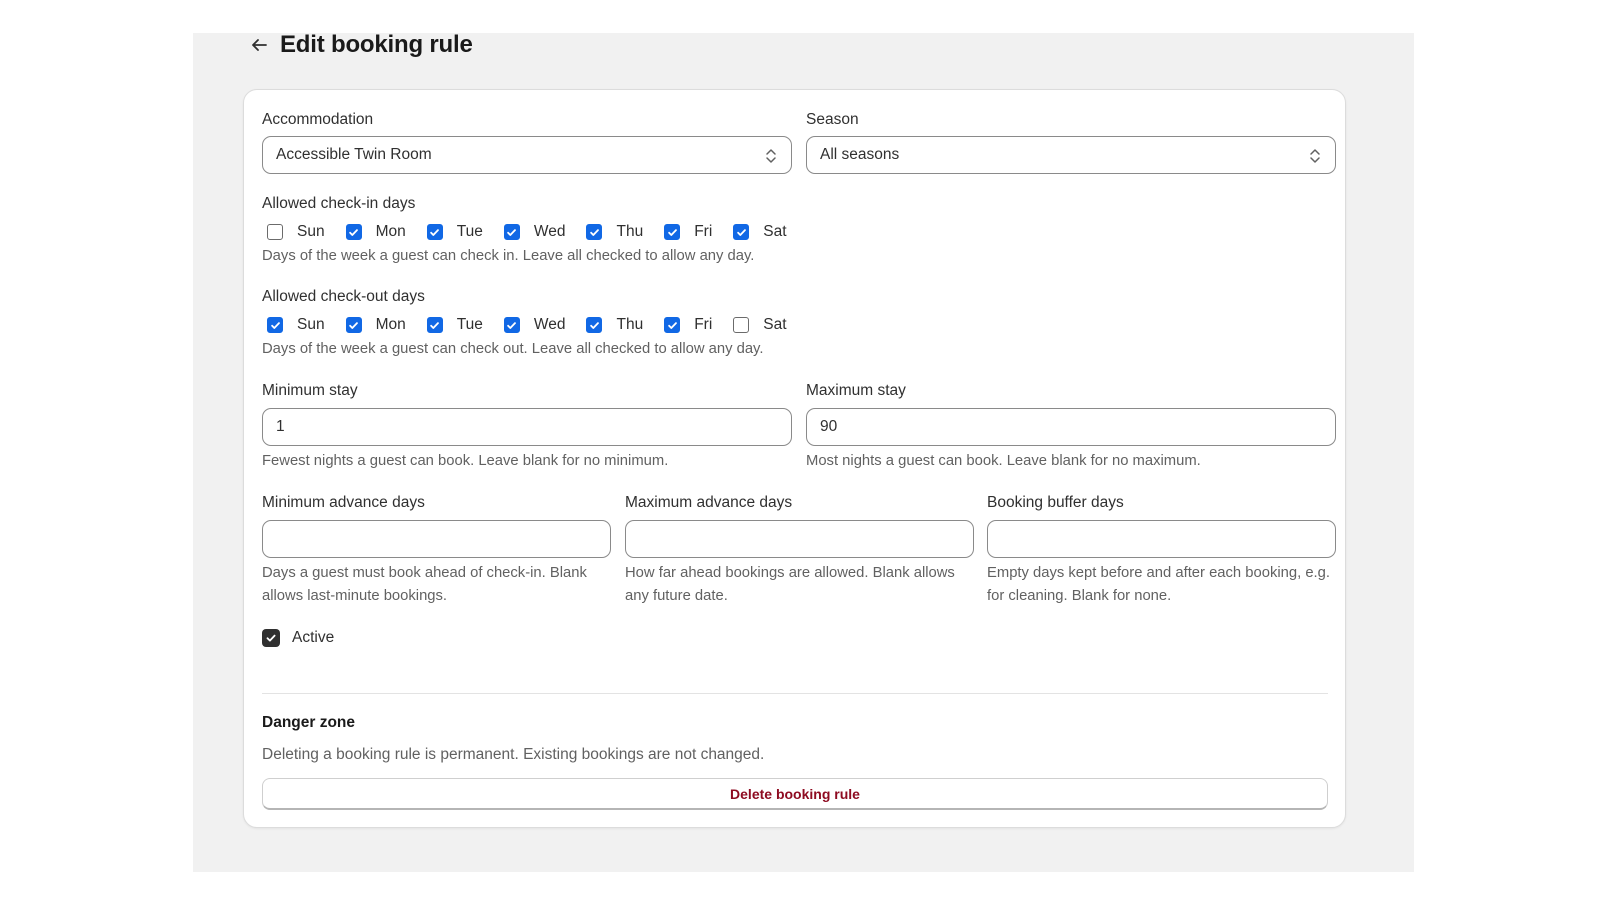 The height and width of the screenshot is (900, 1600). I want to click on active-checkbox: Active, so click(298, 638).